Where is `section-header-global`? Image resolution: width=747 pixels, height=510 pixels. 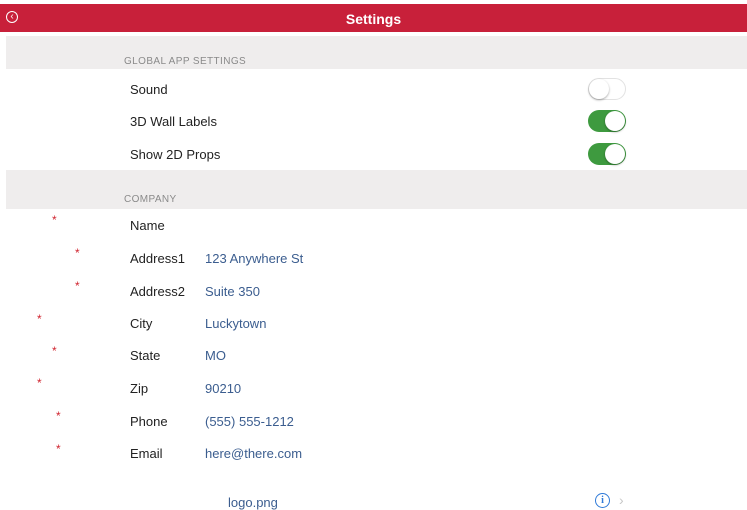
section-header-global is located at coordinates (376, 52).